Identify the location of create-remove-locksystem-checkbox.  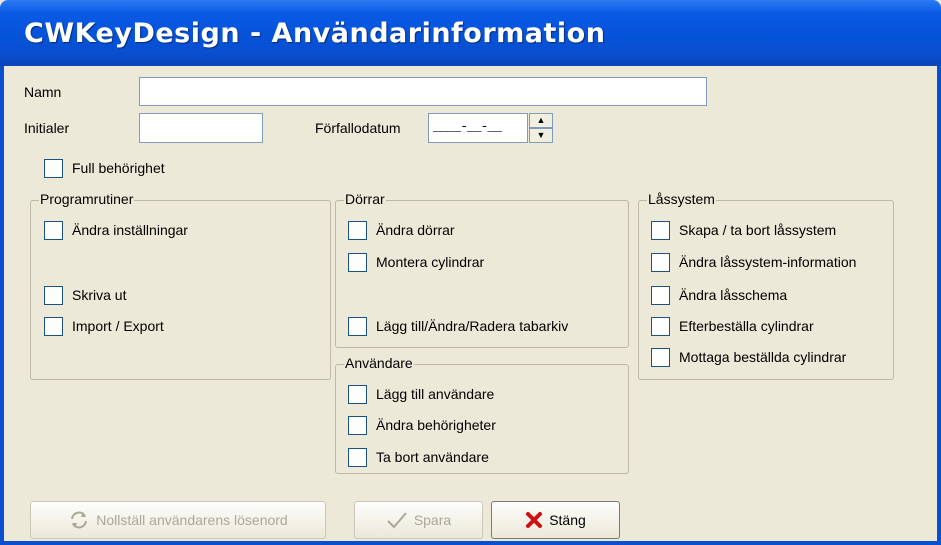
(660, 230).